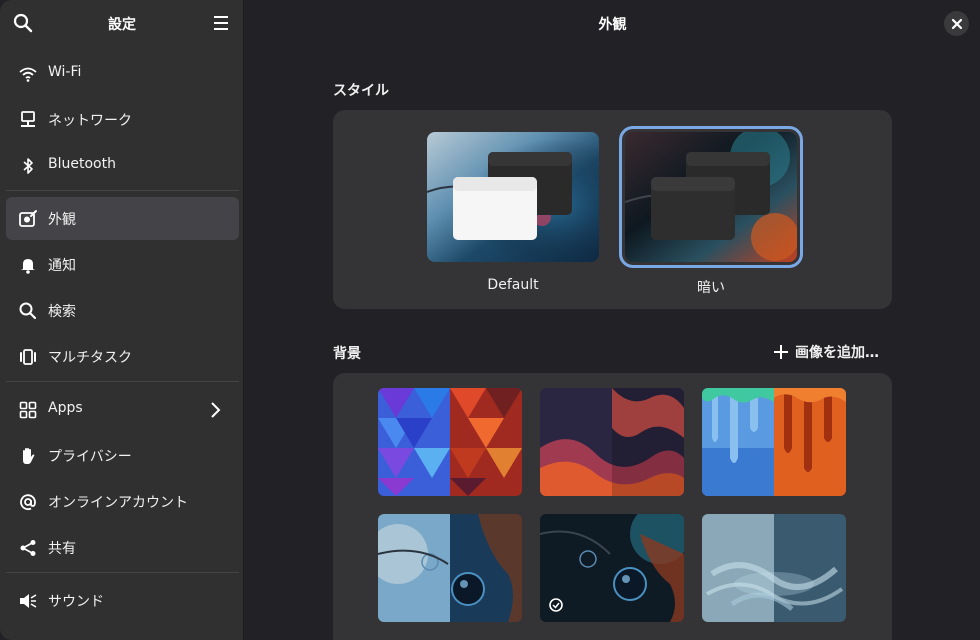  Describe the element at coordinates (28, 601) in the screenshot. I see `speaker-icon` at that location.